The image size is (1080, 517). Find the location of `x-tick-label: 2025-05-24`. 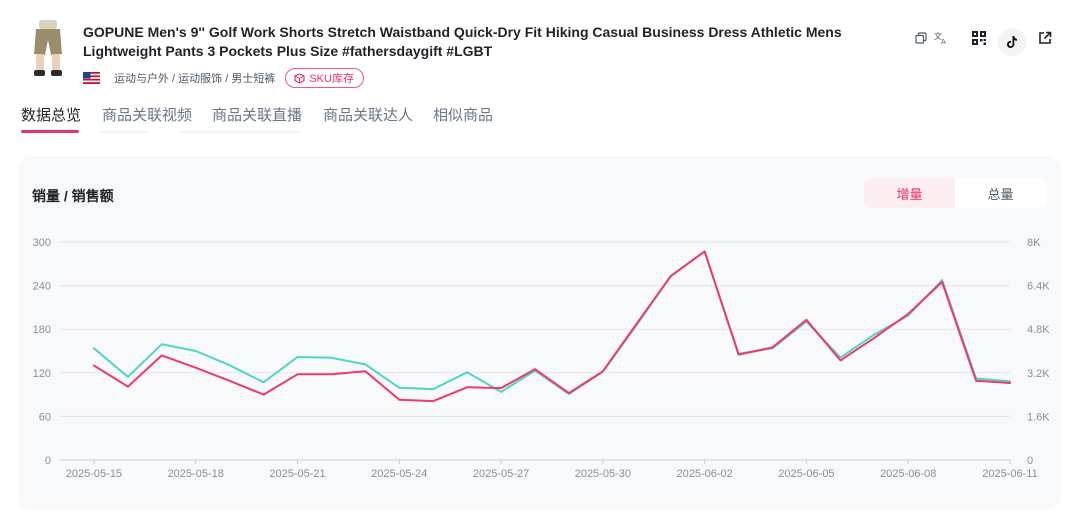

x-tick-label: 2025-05-24 is located at coordinates (399, 474).